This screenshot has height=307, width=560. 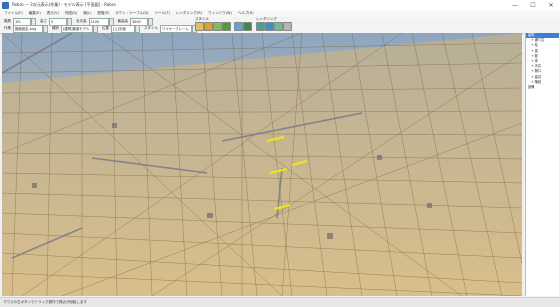 What do you see at coordinates (151, 28) in the screenshot?
I see `style-label: スタイル` at bounding box center [151, 28].